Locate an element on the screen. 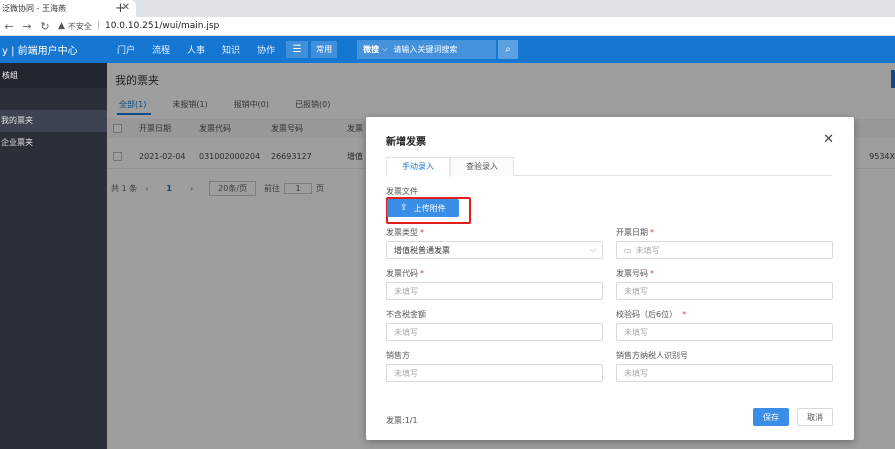 The width and height of the screenshot is (895, 449). invoice-type-label-text: 发票类型 is located at coordinates (402, 232).